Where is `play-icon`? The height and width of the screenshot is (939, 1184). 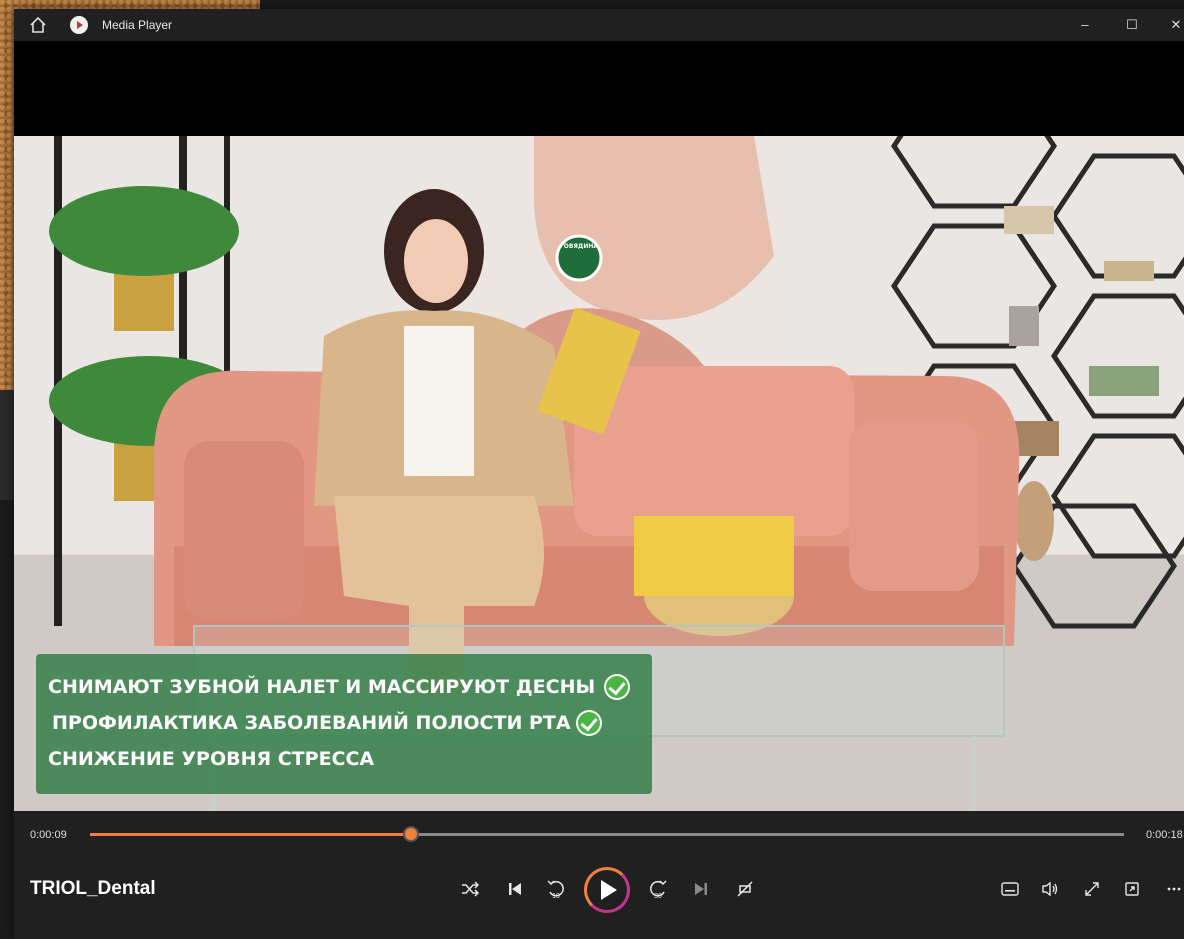 play-icon is located at coordinates (607, 890).